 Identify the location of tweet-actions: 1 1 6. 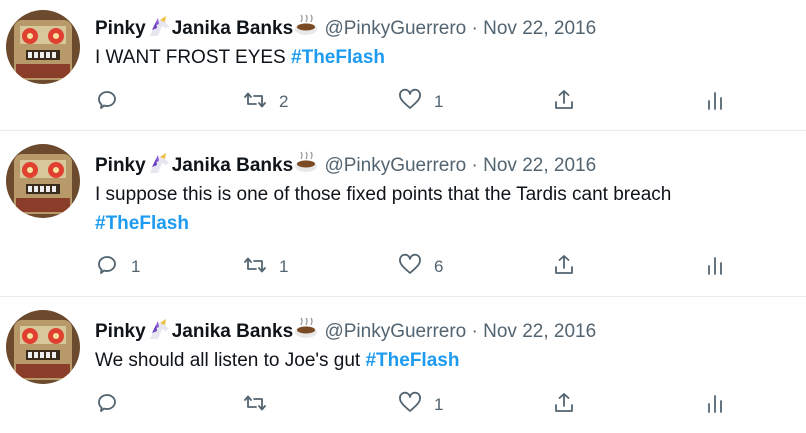
(425, 267).